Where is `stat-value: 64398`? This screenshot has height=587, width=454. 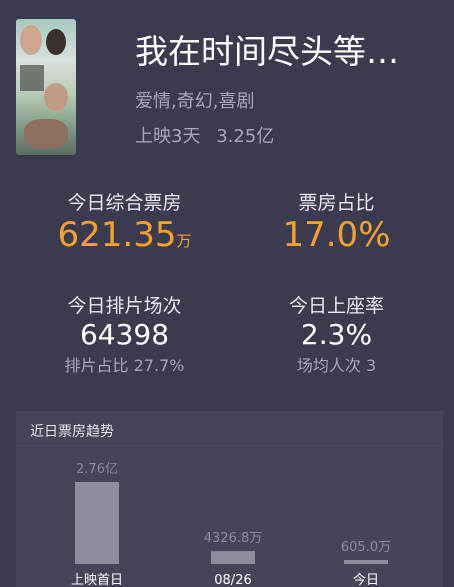 stat-value: 64398 is located at coordinates (124, 334).